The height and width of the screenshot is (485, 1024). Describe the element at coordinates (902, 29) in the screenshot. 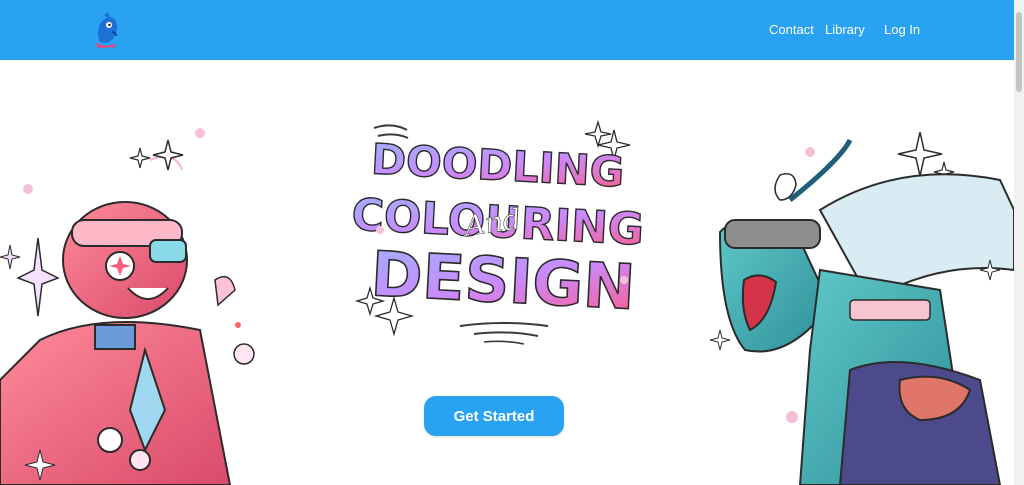

I see `nav-link-login: Log In` at that location.